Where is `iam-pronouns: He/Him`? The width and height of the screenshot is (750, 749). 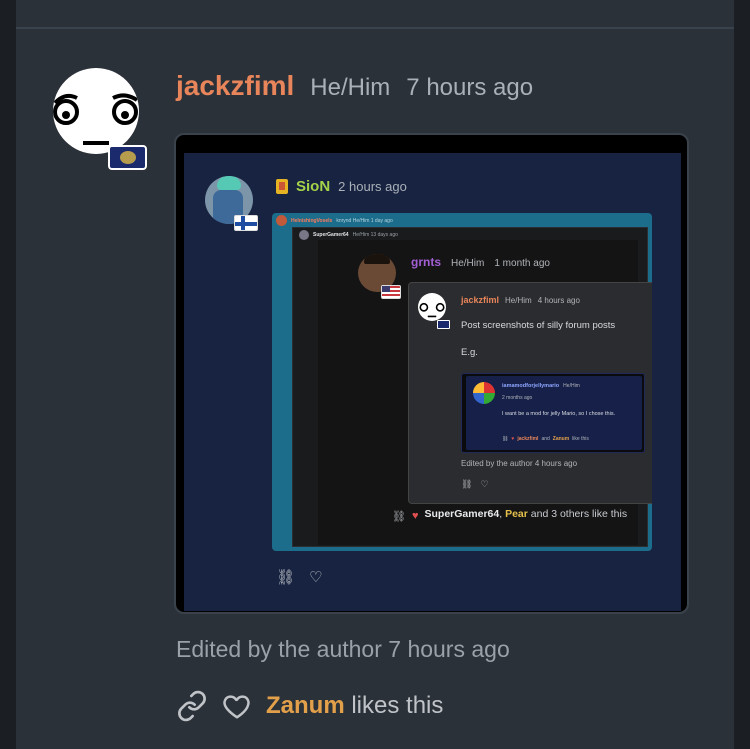
iam-pronouns: He/Him is located at coordinates (571, 386).